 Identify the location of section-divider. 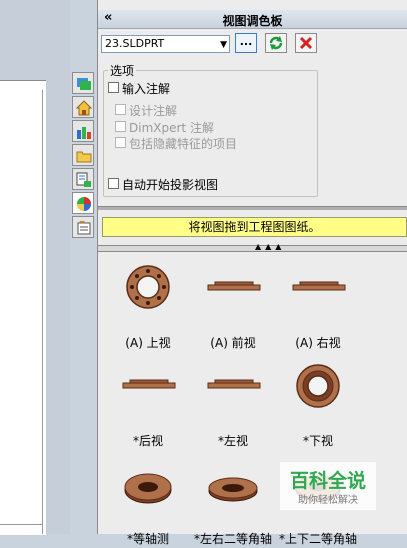
(252, 208).